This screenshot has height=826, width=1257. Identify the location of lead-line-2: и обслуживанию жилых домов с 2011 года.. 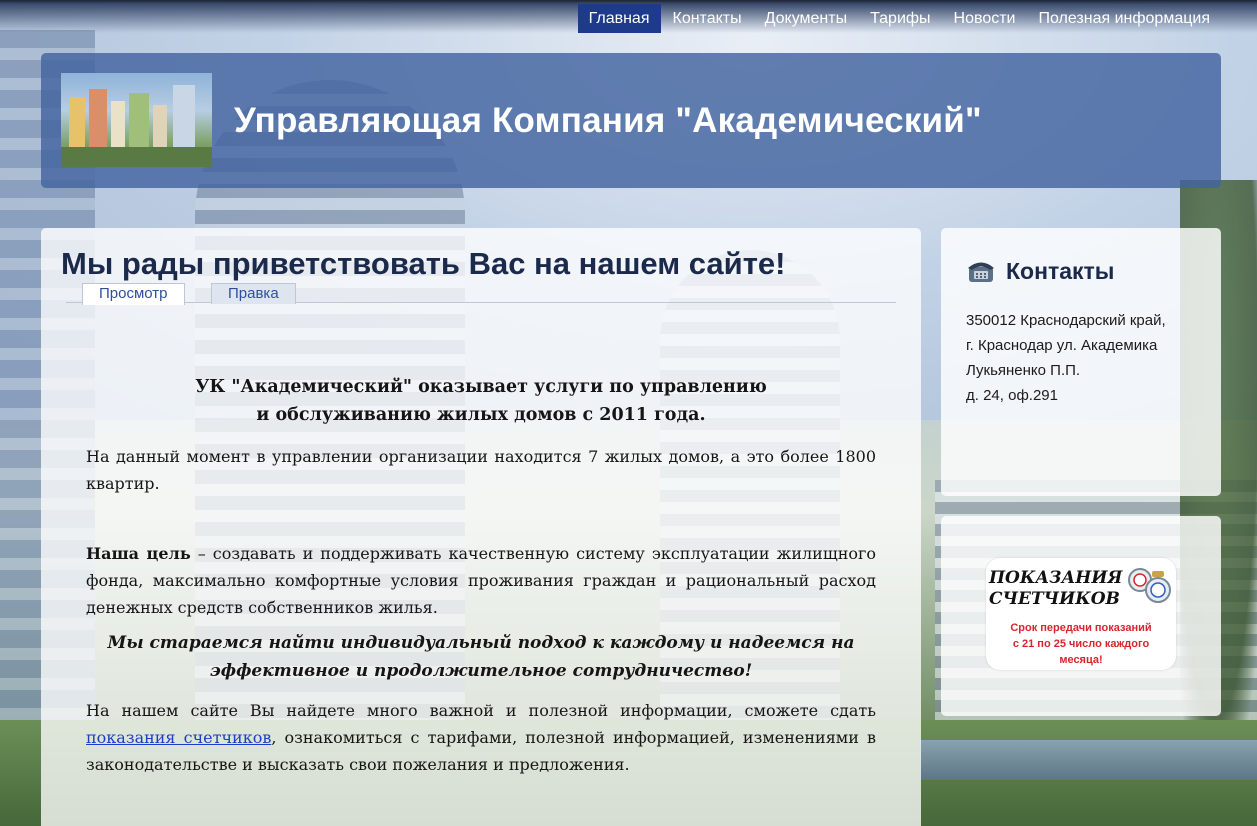
(481, 415).